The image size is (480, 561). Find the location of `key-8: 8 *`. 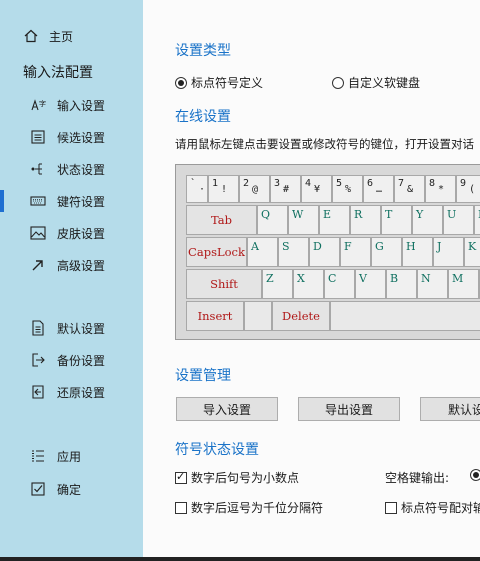

key-8: 8 * is located at coordinates (440, 189).